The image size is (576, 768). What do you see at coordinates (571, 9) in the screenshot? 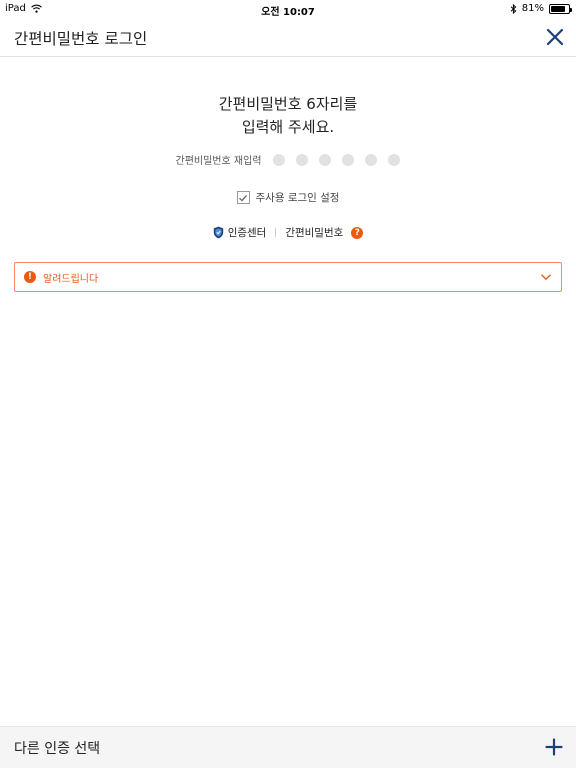
I see `battery-cap` at bounding box center [571, 9].